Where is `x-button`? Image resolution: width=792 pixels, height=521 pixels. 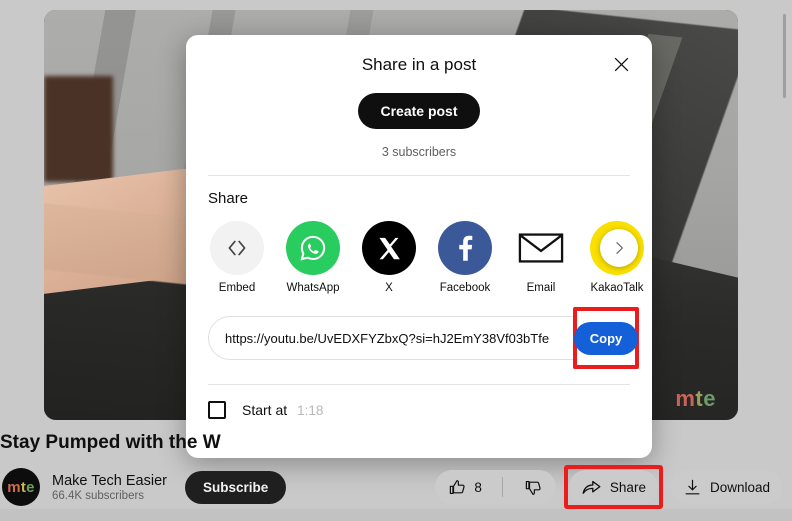 x-button is located at coordinates (389, 248).